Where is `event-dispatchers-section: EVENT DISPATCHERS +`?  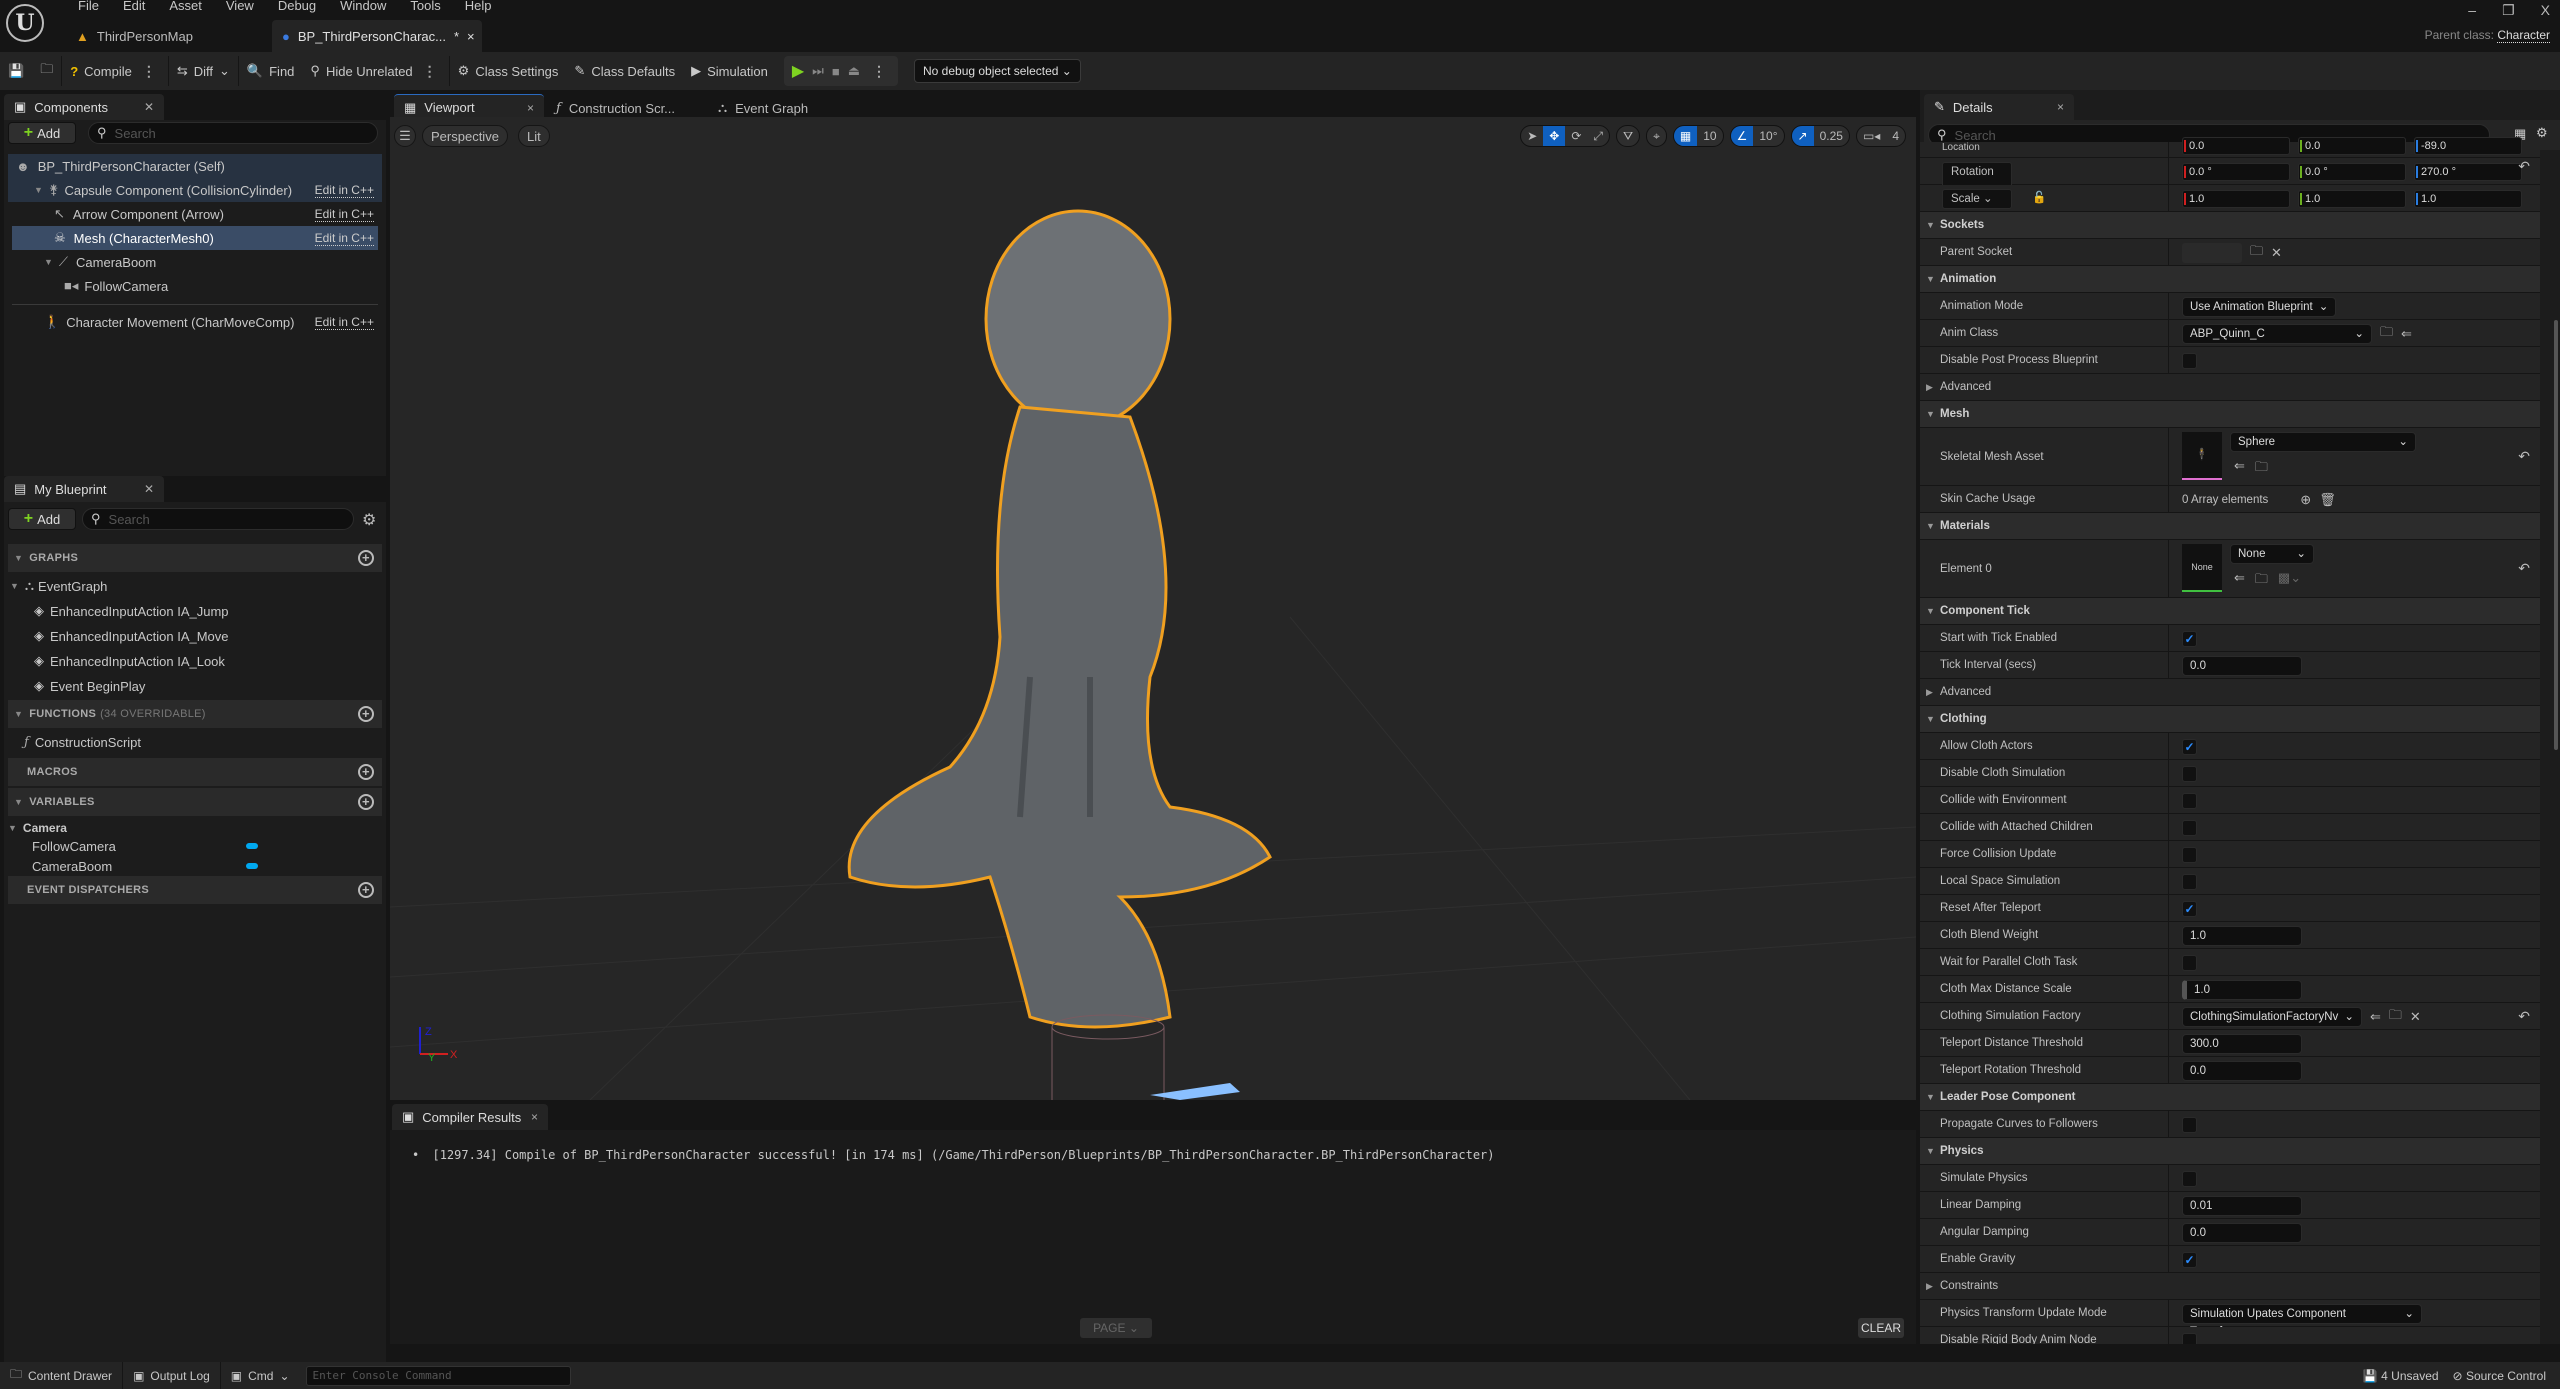 event-dispatchers-section: EVENT DISPATCHERS + is located at coordinates (195, 890).